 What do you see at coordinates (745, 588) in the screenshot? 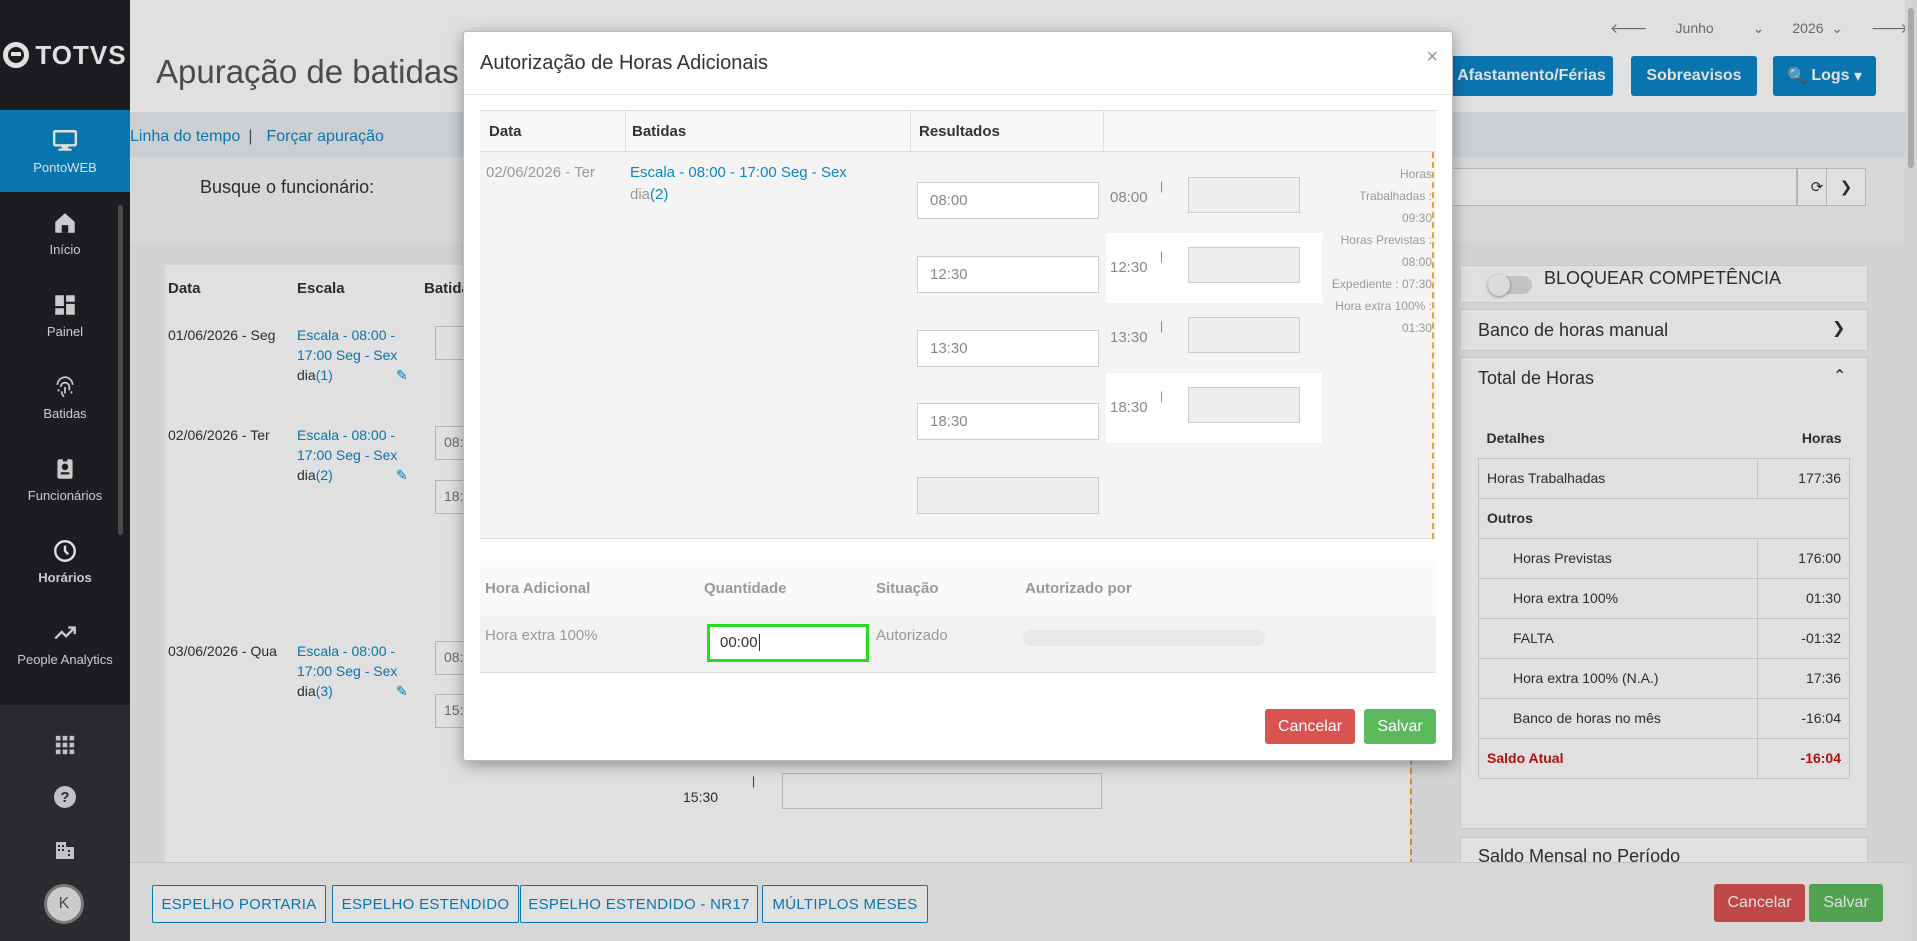
I see `header-quantidade: Quantidade` at bounding box center [745, 588].